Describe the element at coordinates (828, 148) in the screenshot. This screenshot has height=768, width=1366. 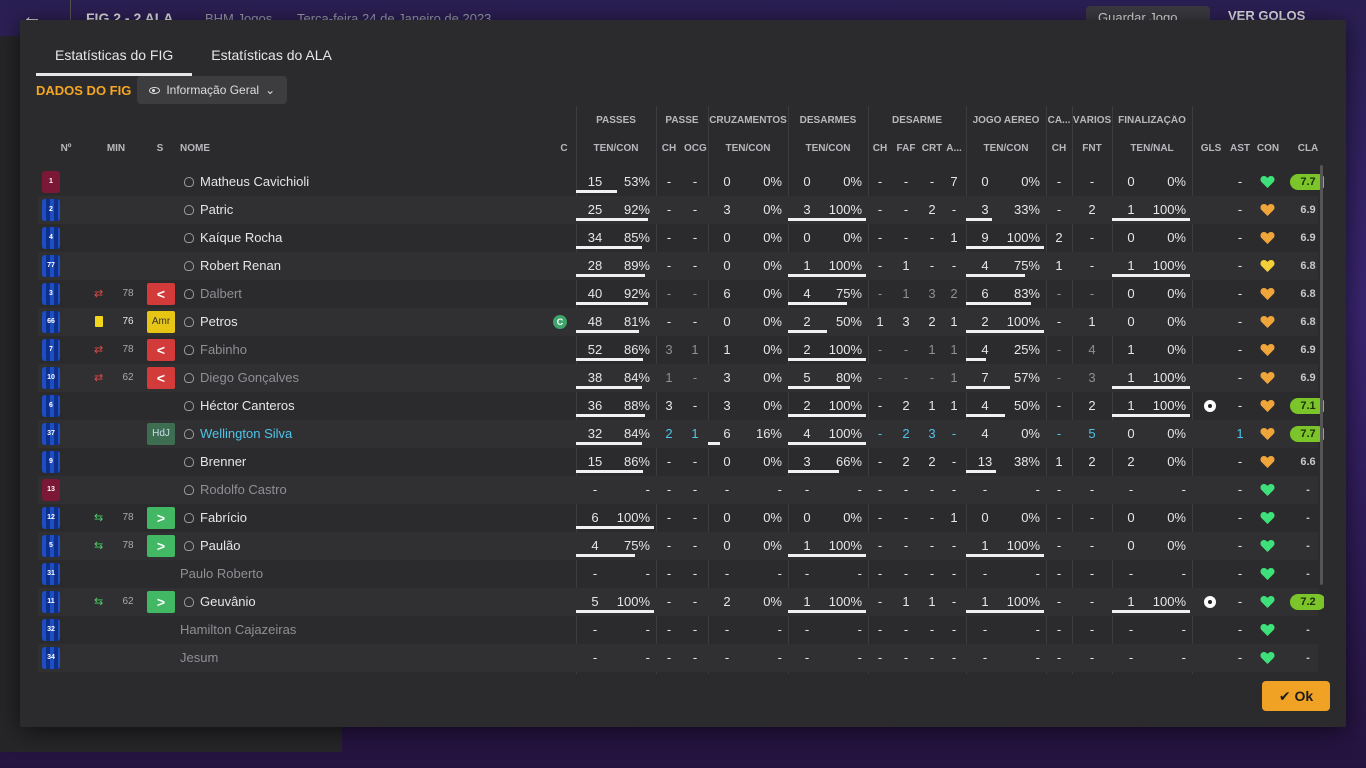
I see `column-header-desarmes: TEN/CON` at that location.